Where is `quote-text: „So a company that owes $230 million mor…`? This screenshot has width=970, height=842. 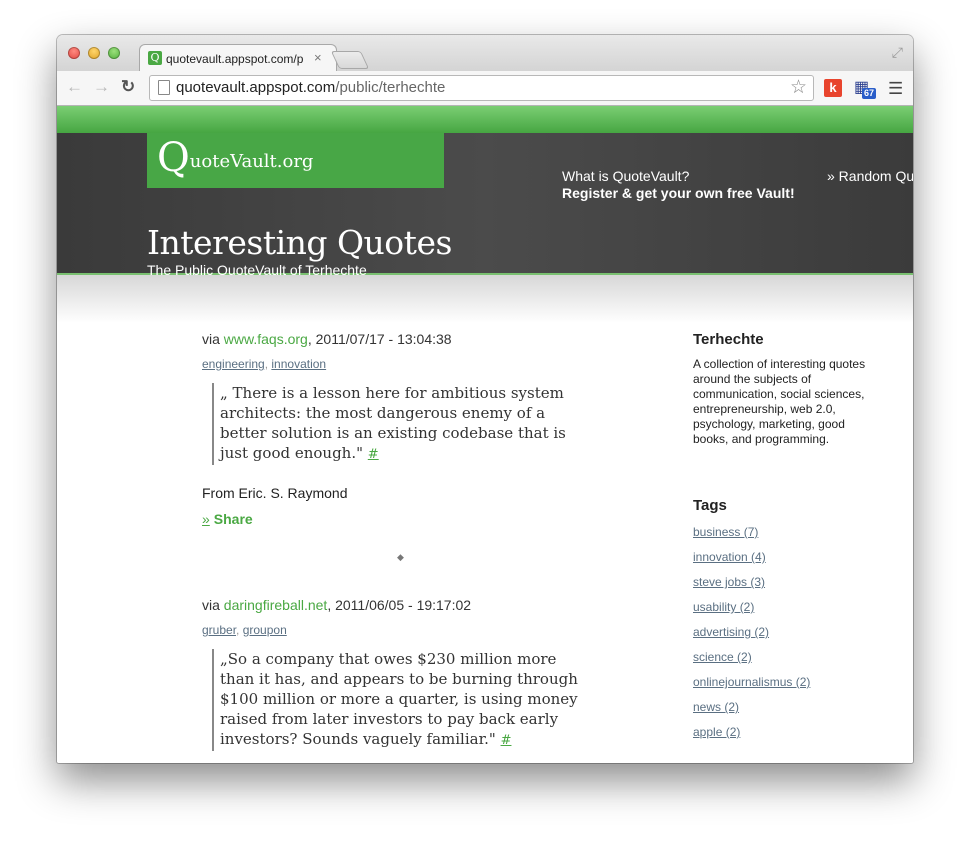
quote-text: „So a company that owes $230 million mor… is located at coordinates (401, 700).